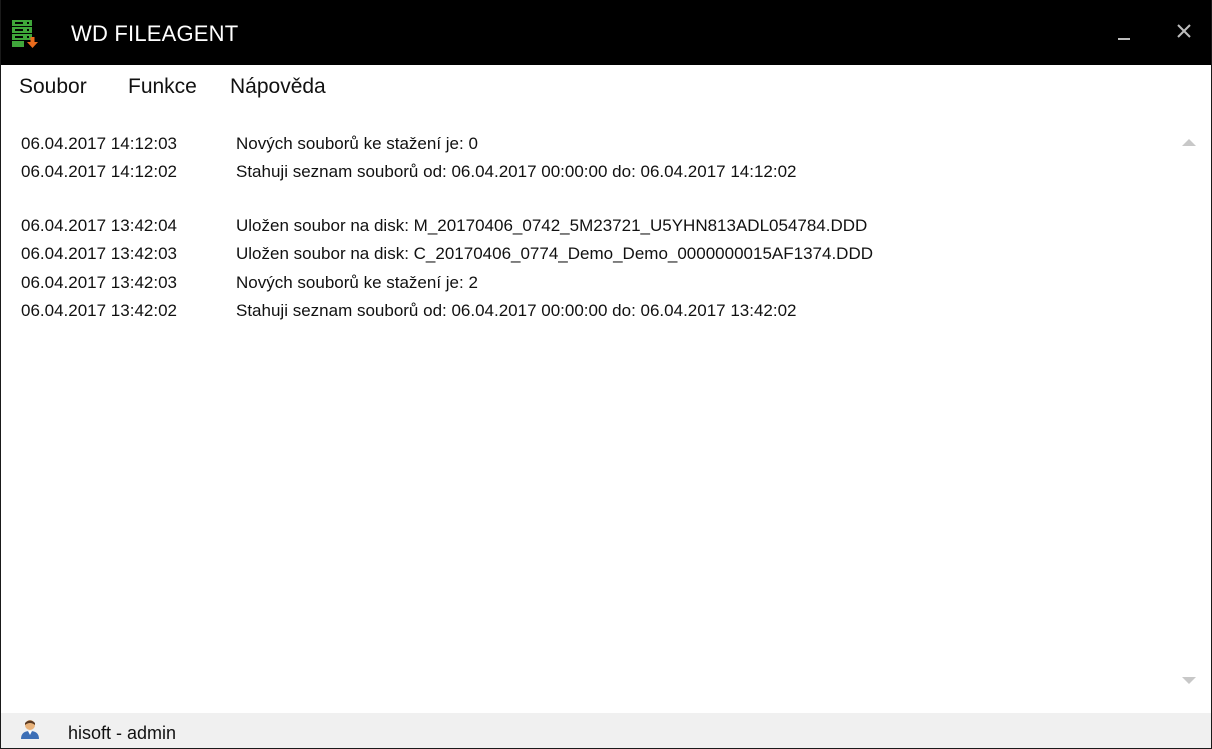 Image resolution: width=1212 pixels, height=749 pixels. Describe the element at coordinates (1126, 34) in the screenshot. I see `minimize-button` at that location.